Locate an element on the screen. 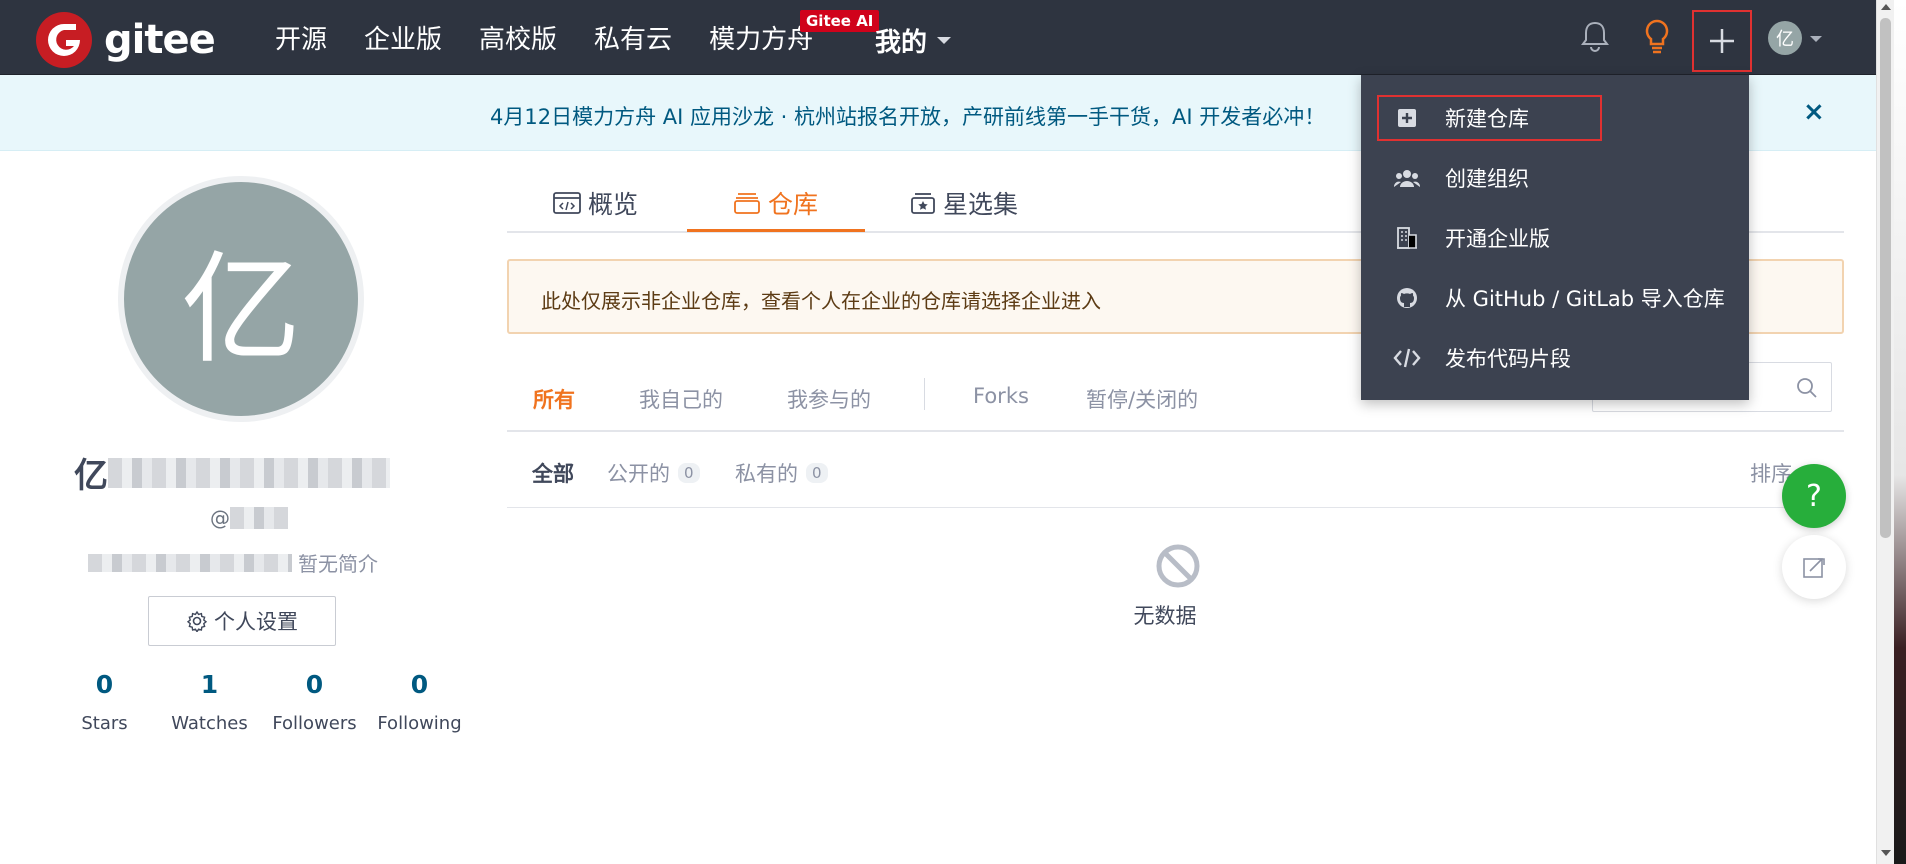 The height and width of the screenshot is (864, 1906). menu-item-create-org: 创建组织 is located at coordinates (1555, 178).